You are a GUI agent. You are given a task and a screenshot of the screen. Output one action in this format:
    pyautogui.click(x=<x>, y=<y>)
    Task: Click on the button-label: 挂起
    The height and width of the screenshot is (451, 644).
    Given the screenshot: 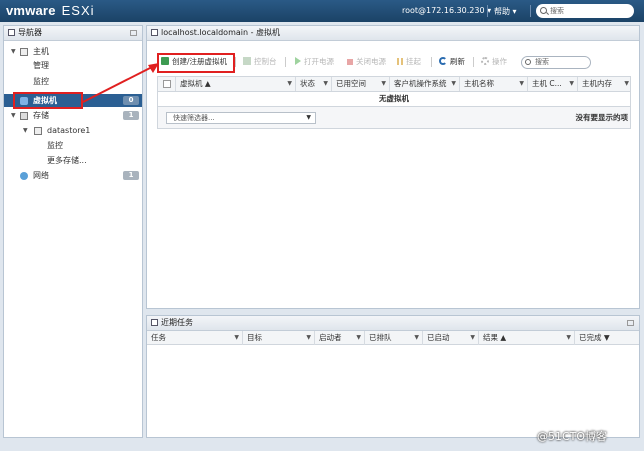 What is the action you would take?
    pyautogui.click(x=413, y=61)
    